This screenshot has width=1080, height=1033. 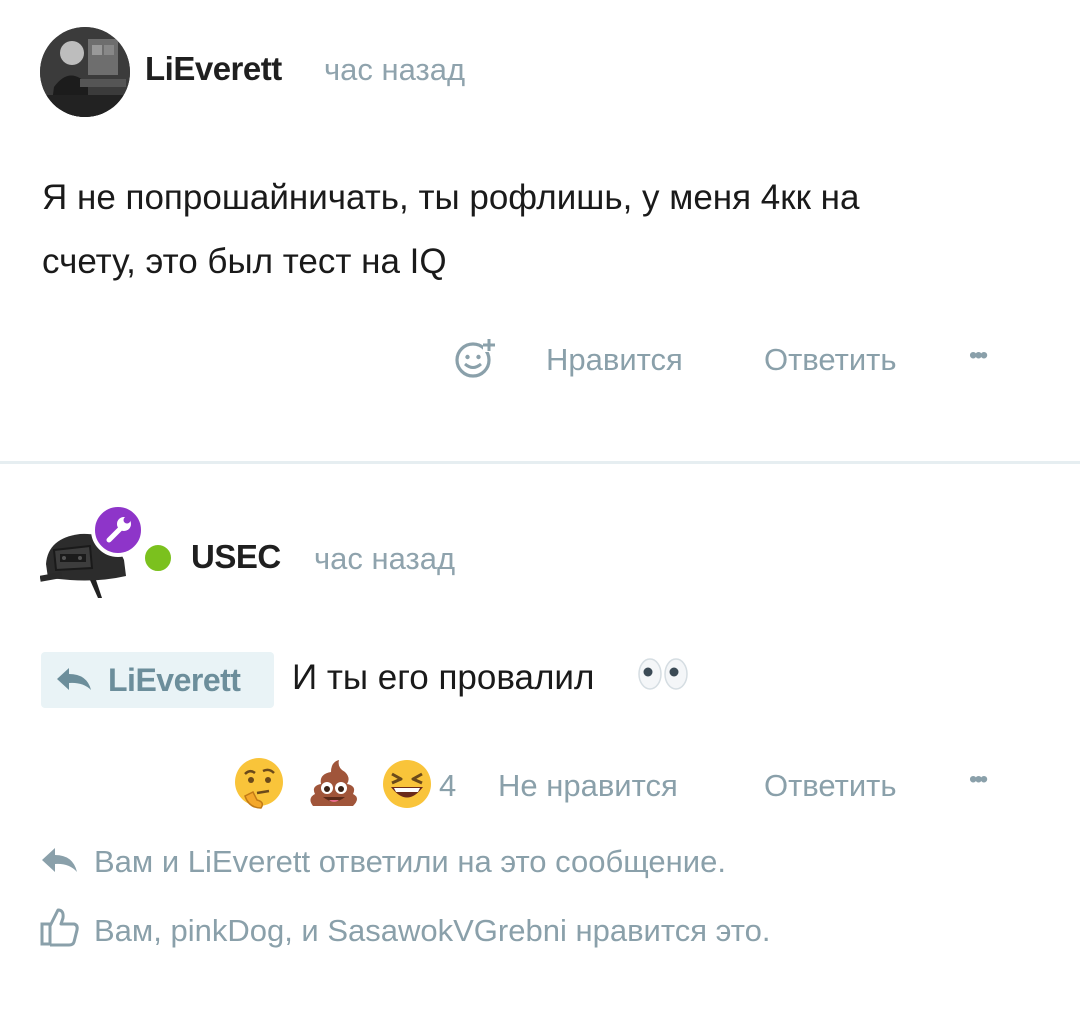 What do you see at coordinates (213, 69) in the screenshot?
I see `username: LiEverett` at bounding box center [213, 69].